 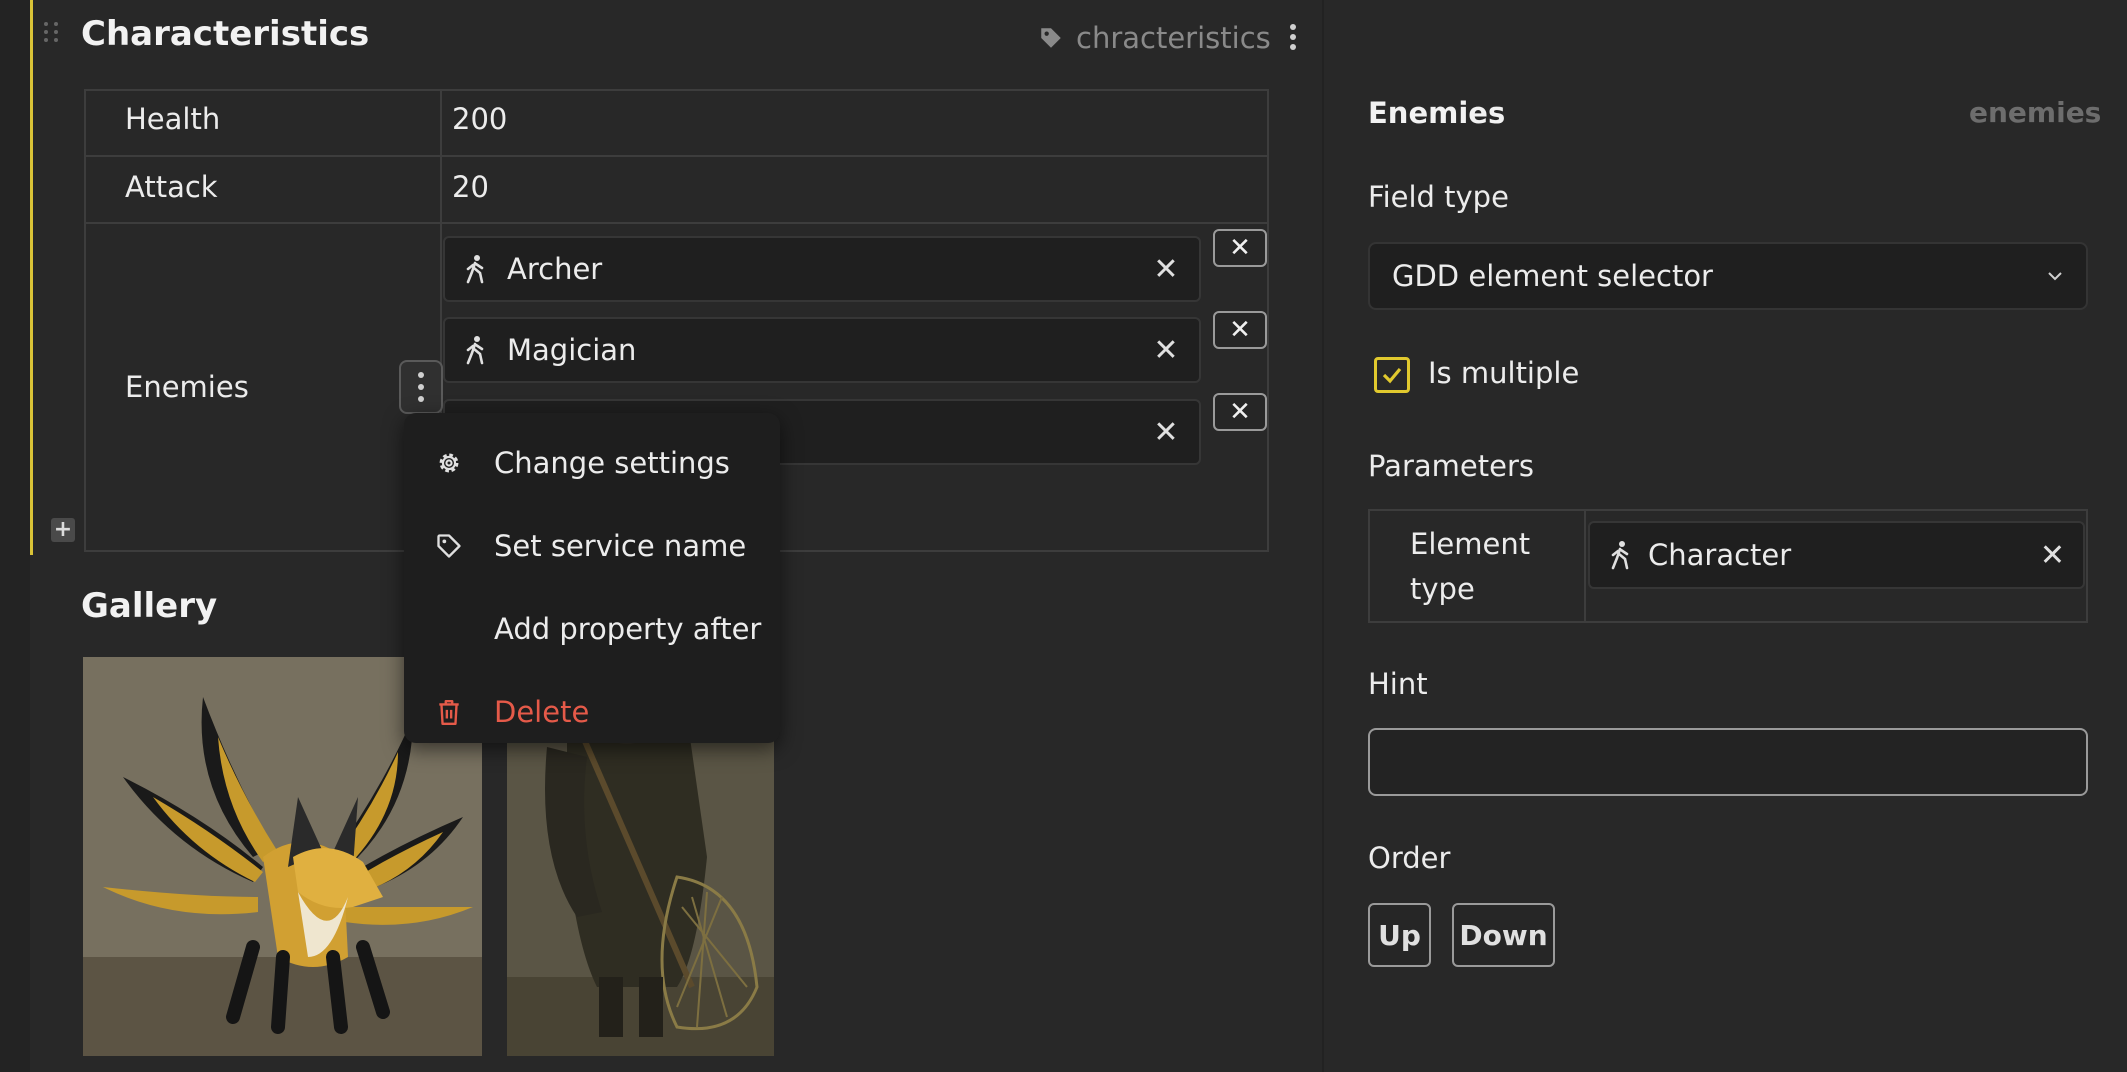 I want to click on enemy-chip: Archer ✕, so click(x=822, y=269).